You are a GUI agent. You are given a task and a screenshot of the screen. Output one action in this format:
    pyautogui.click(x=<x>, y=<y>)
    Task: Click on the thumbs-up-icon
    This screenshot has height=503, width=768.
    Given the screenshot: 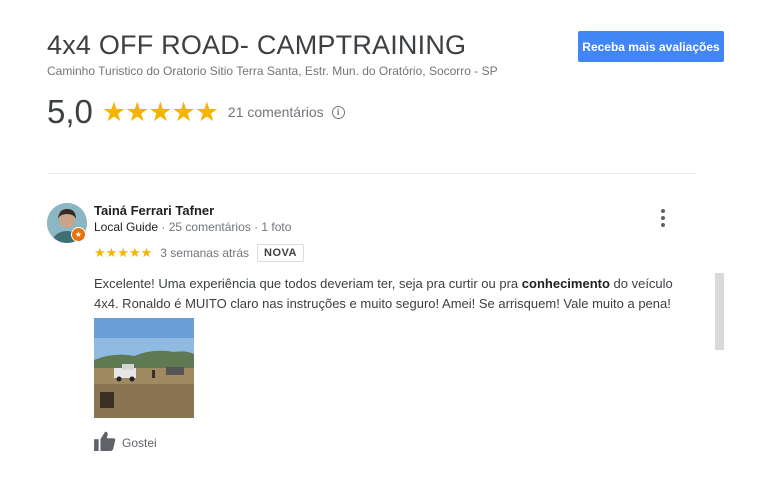 What is the action you would take?
    pyautogui.click(x=105, y=443)
    